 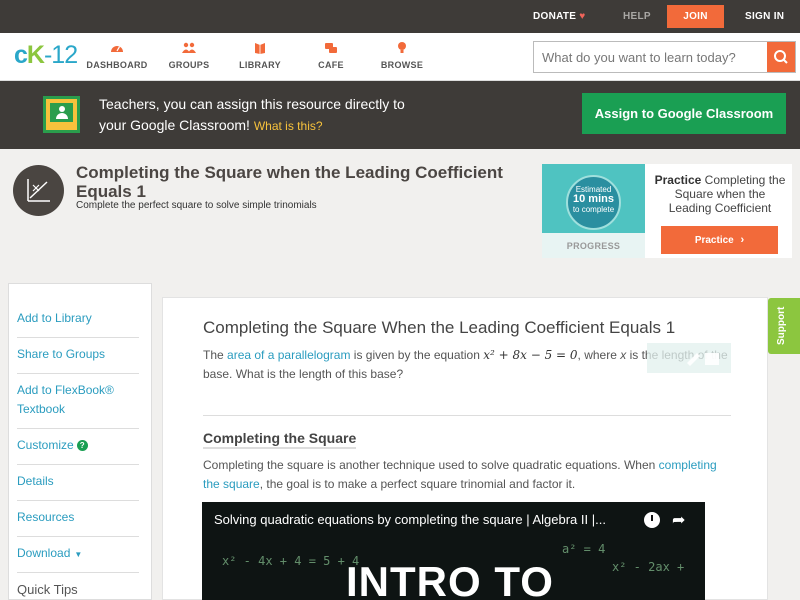 I want to click on search-icon, so click(x=781, y=57).